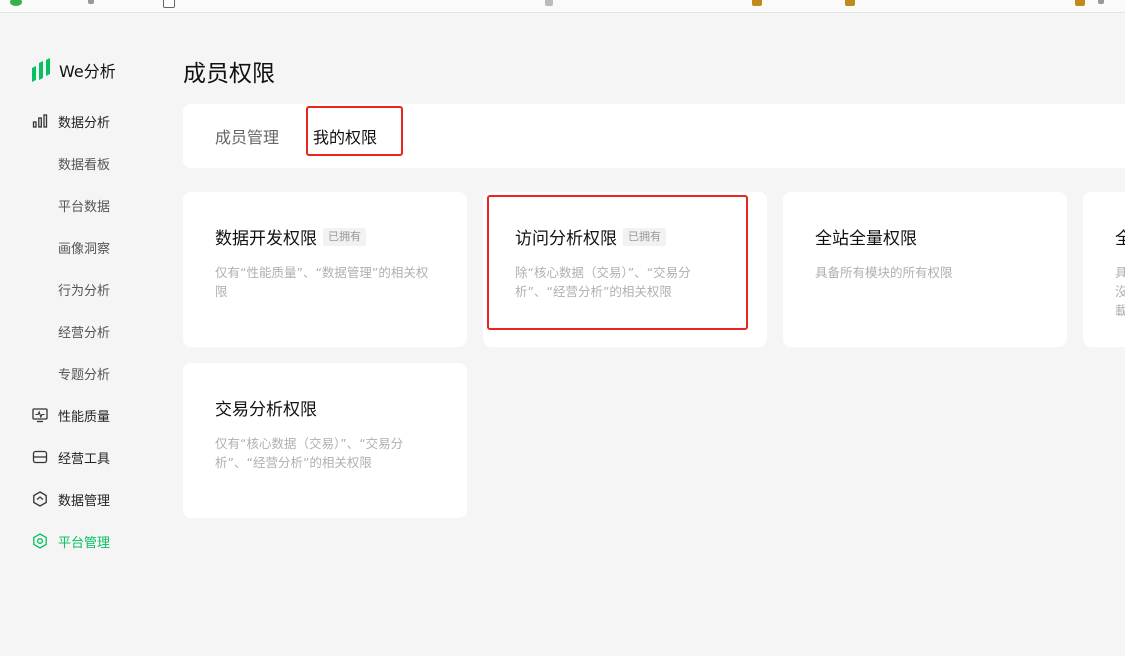 The image size is (1125, 656). What do you see at coordinates (84, 543) in the screenshot?
I see `sidebar-item-label: 平台管理` at bounding box center [84, 543].